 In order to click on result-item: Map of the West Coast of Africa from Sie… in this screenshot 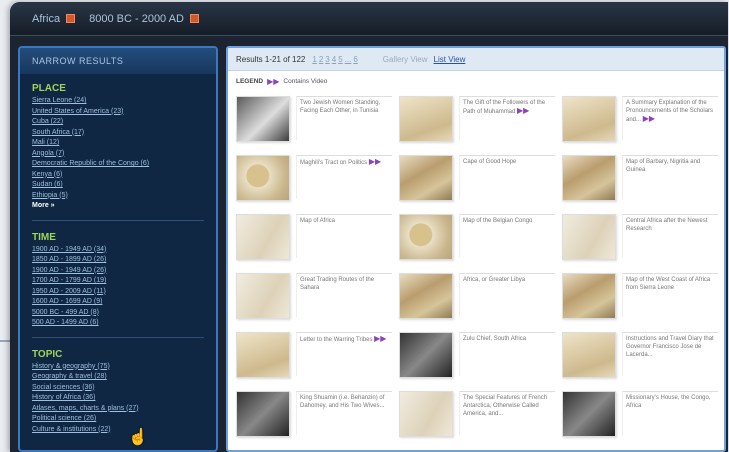, I will do `click(641, 298)`.